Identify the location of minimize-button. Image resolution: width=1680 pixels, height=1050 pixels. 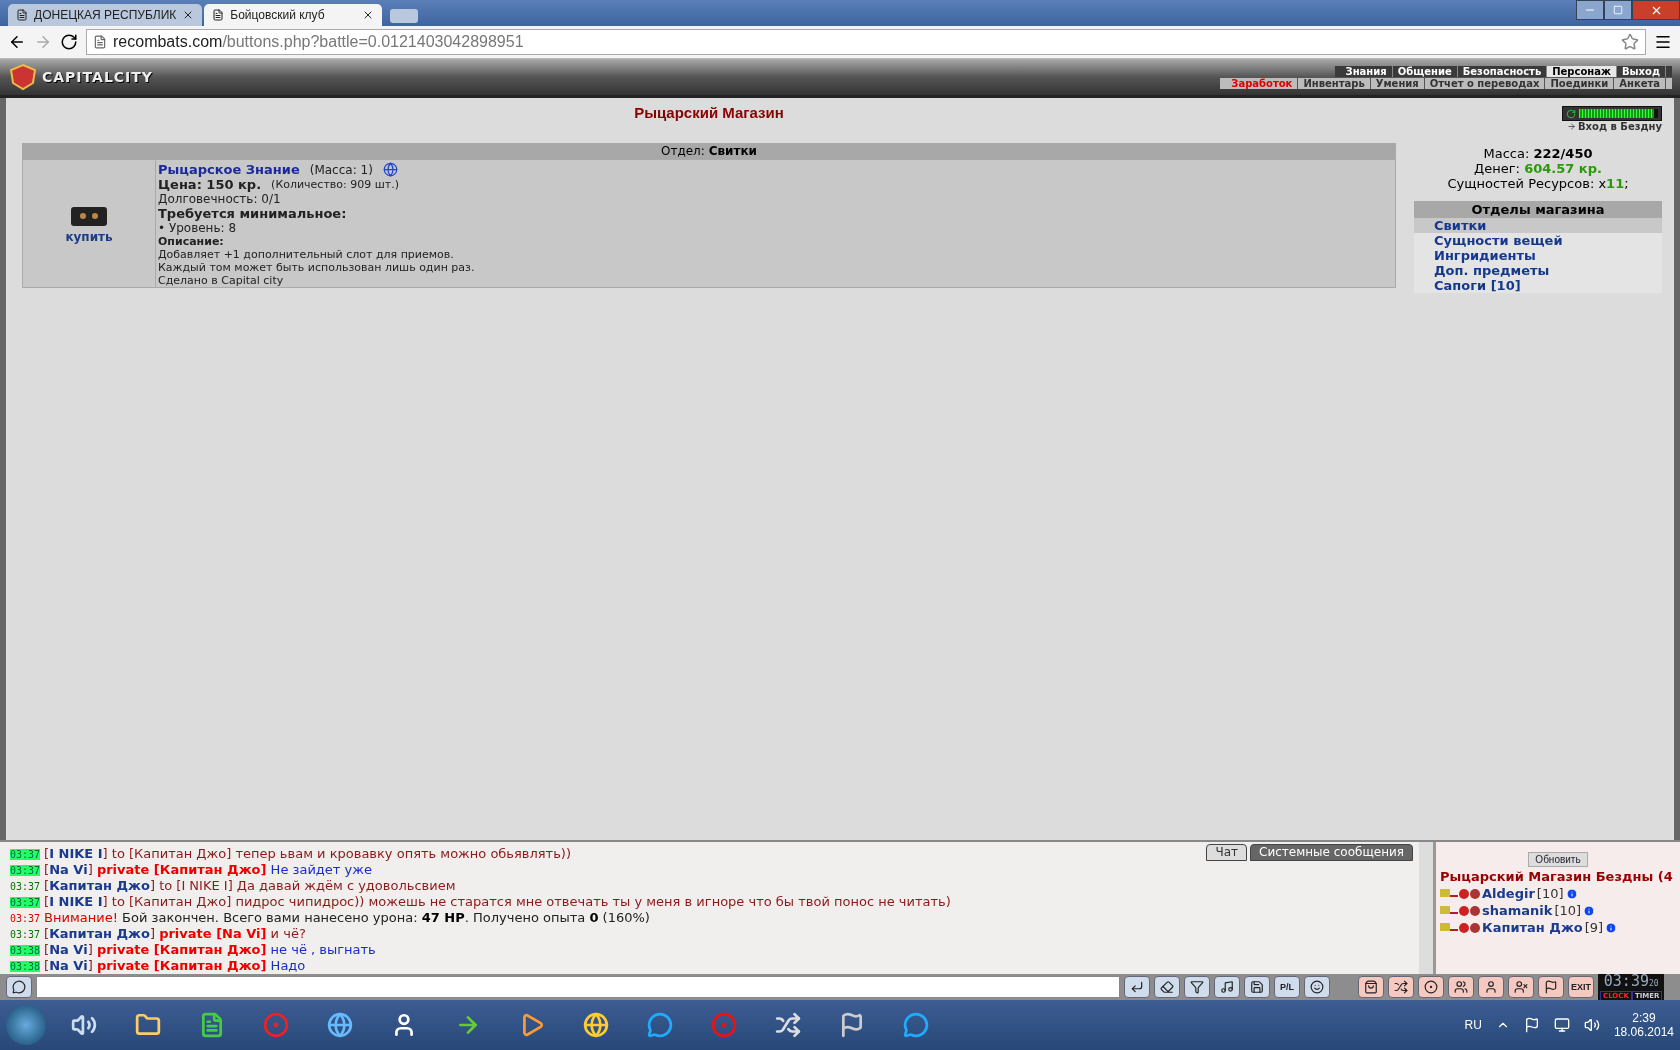
(1590, 10).